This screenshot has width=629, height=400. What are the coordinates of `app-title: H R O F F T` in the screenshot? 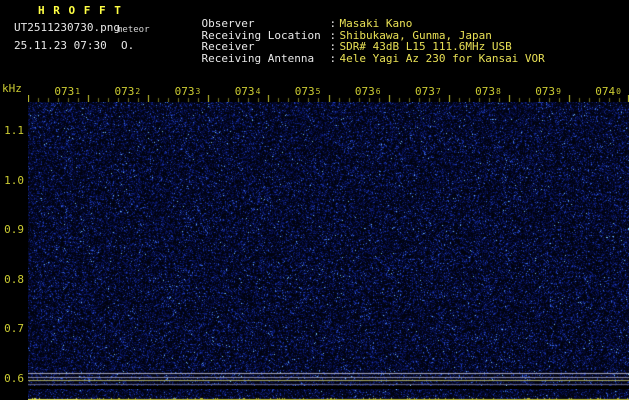 It's located at (80, 10).